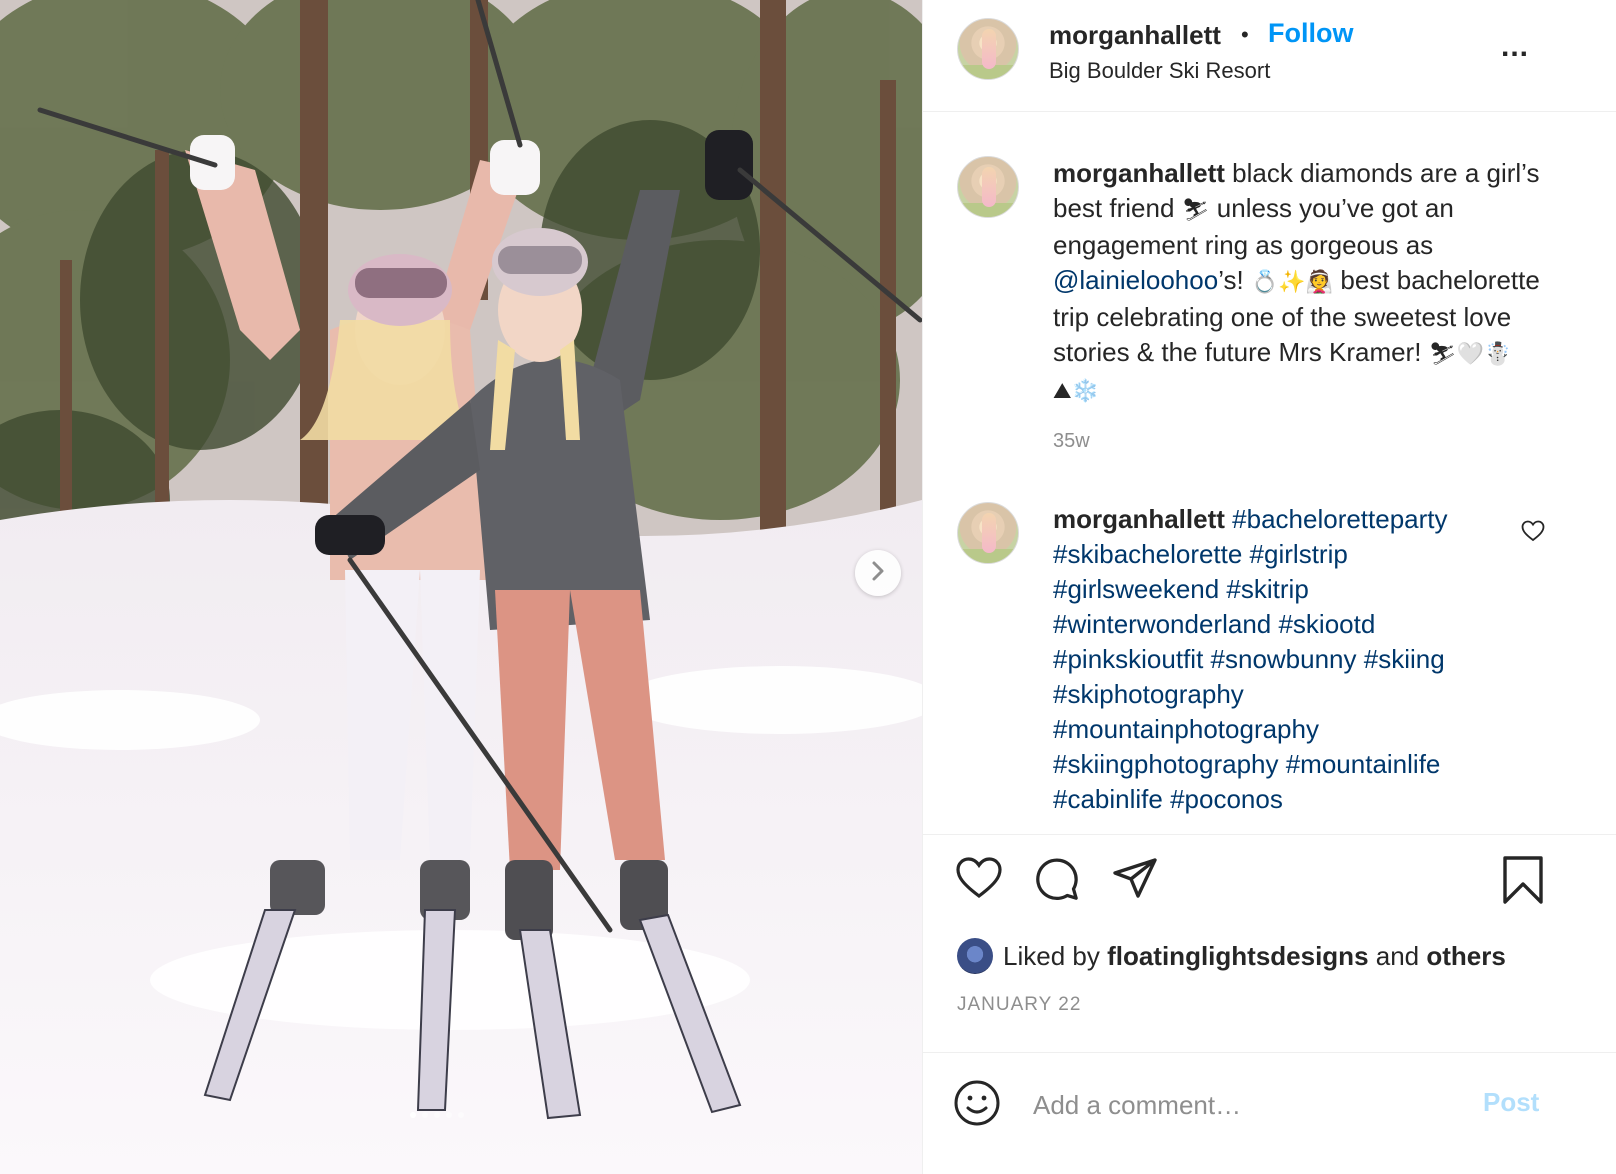 Image resolution: width=1616 pixels, height=1174 pixels. Describe the element at coordinates (1237, 956) in the screenshot. I see `liker-username: floatinglightsdesigns` at that location.